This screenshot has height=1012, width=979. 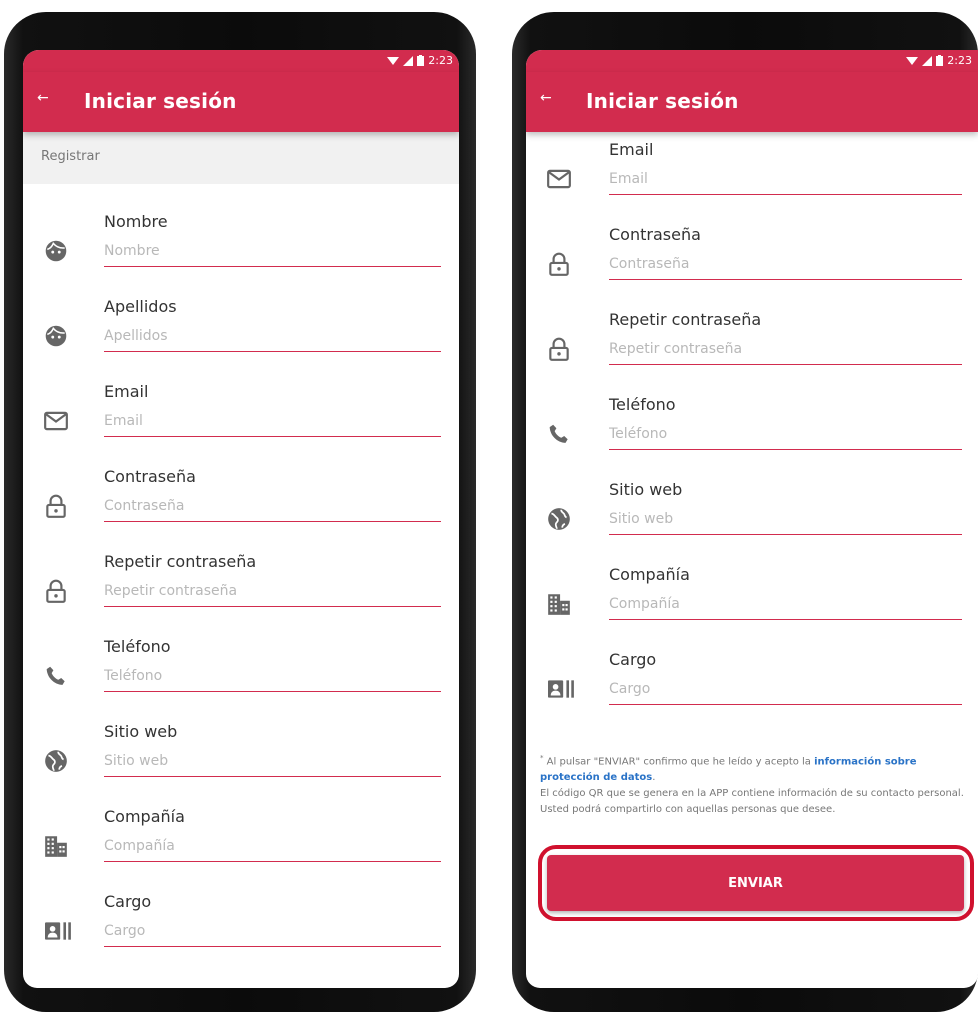 What do you see at coordinates (136, 221) in the screenshot?
I see `field-label-nombre: Nombre` at bounding box center [136, 221].